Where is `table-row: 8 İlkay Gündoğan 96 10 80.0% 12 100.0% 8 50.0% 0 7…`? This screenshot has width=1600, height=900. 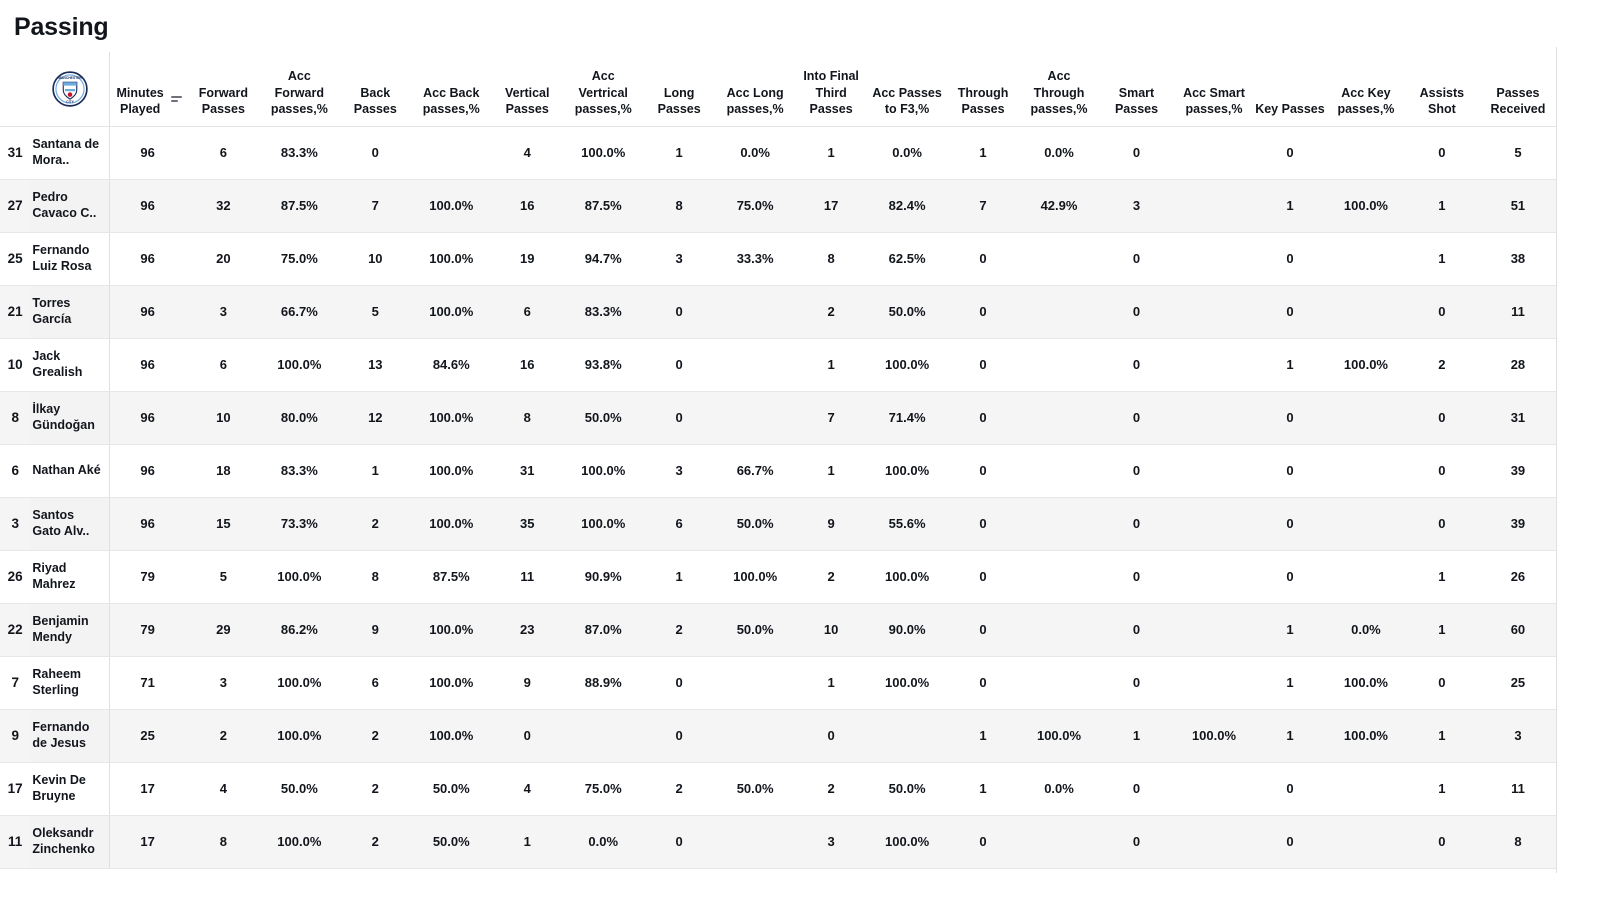 table-row: 8 İlkay Gündoğan 96 10 80.0% 12 100.0% 8 50.0% 0 7… is located at coordinates (778, 418).